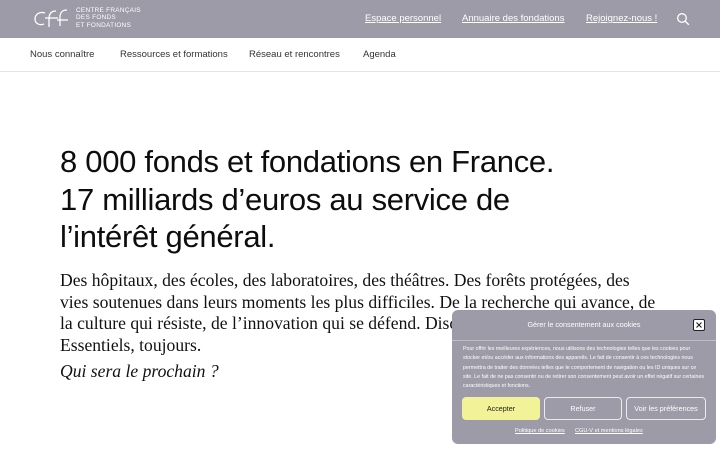 The width and height of the screenshot is (720, 450). I want to click on preferences-button: Voir les préférences, so click(666, 408).